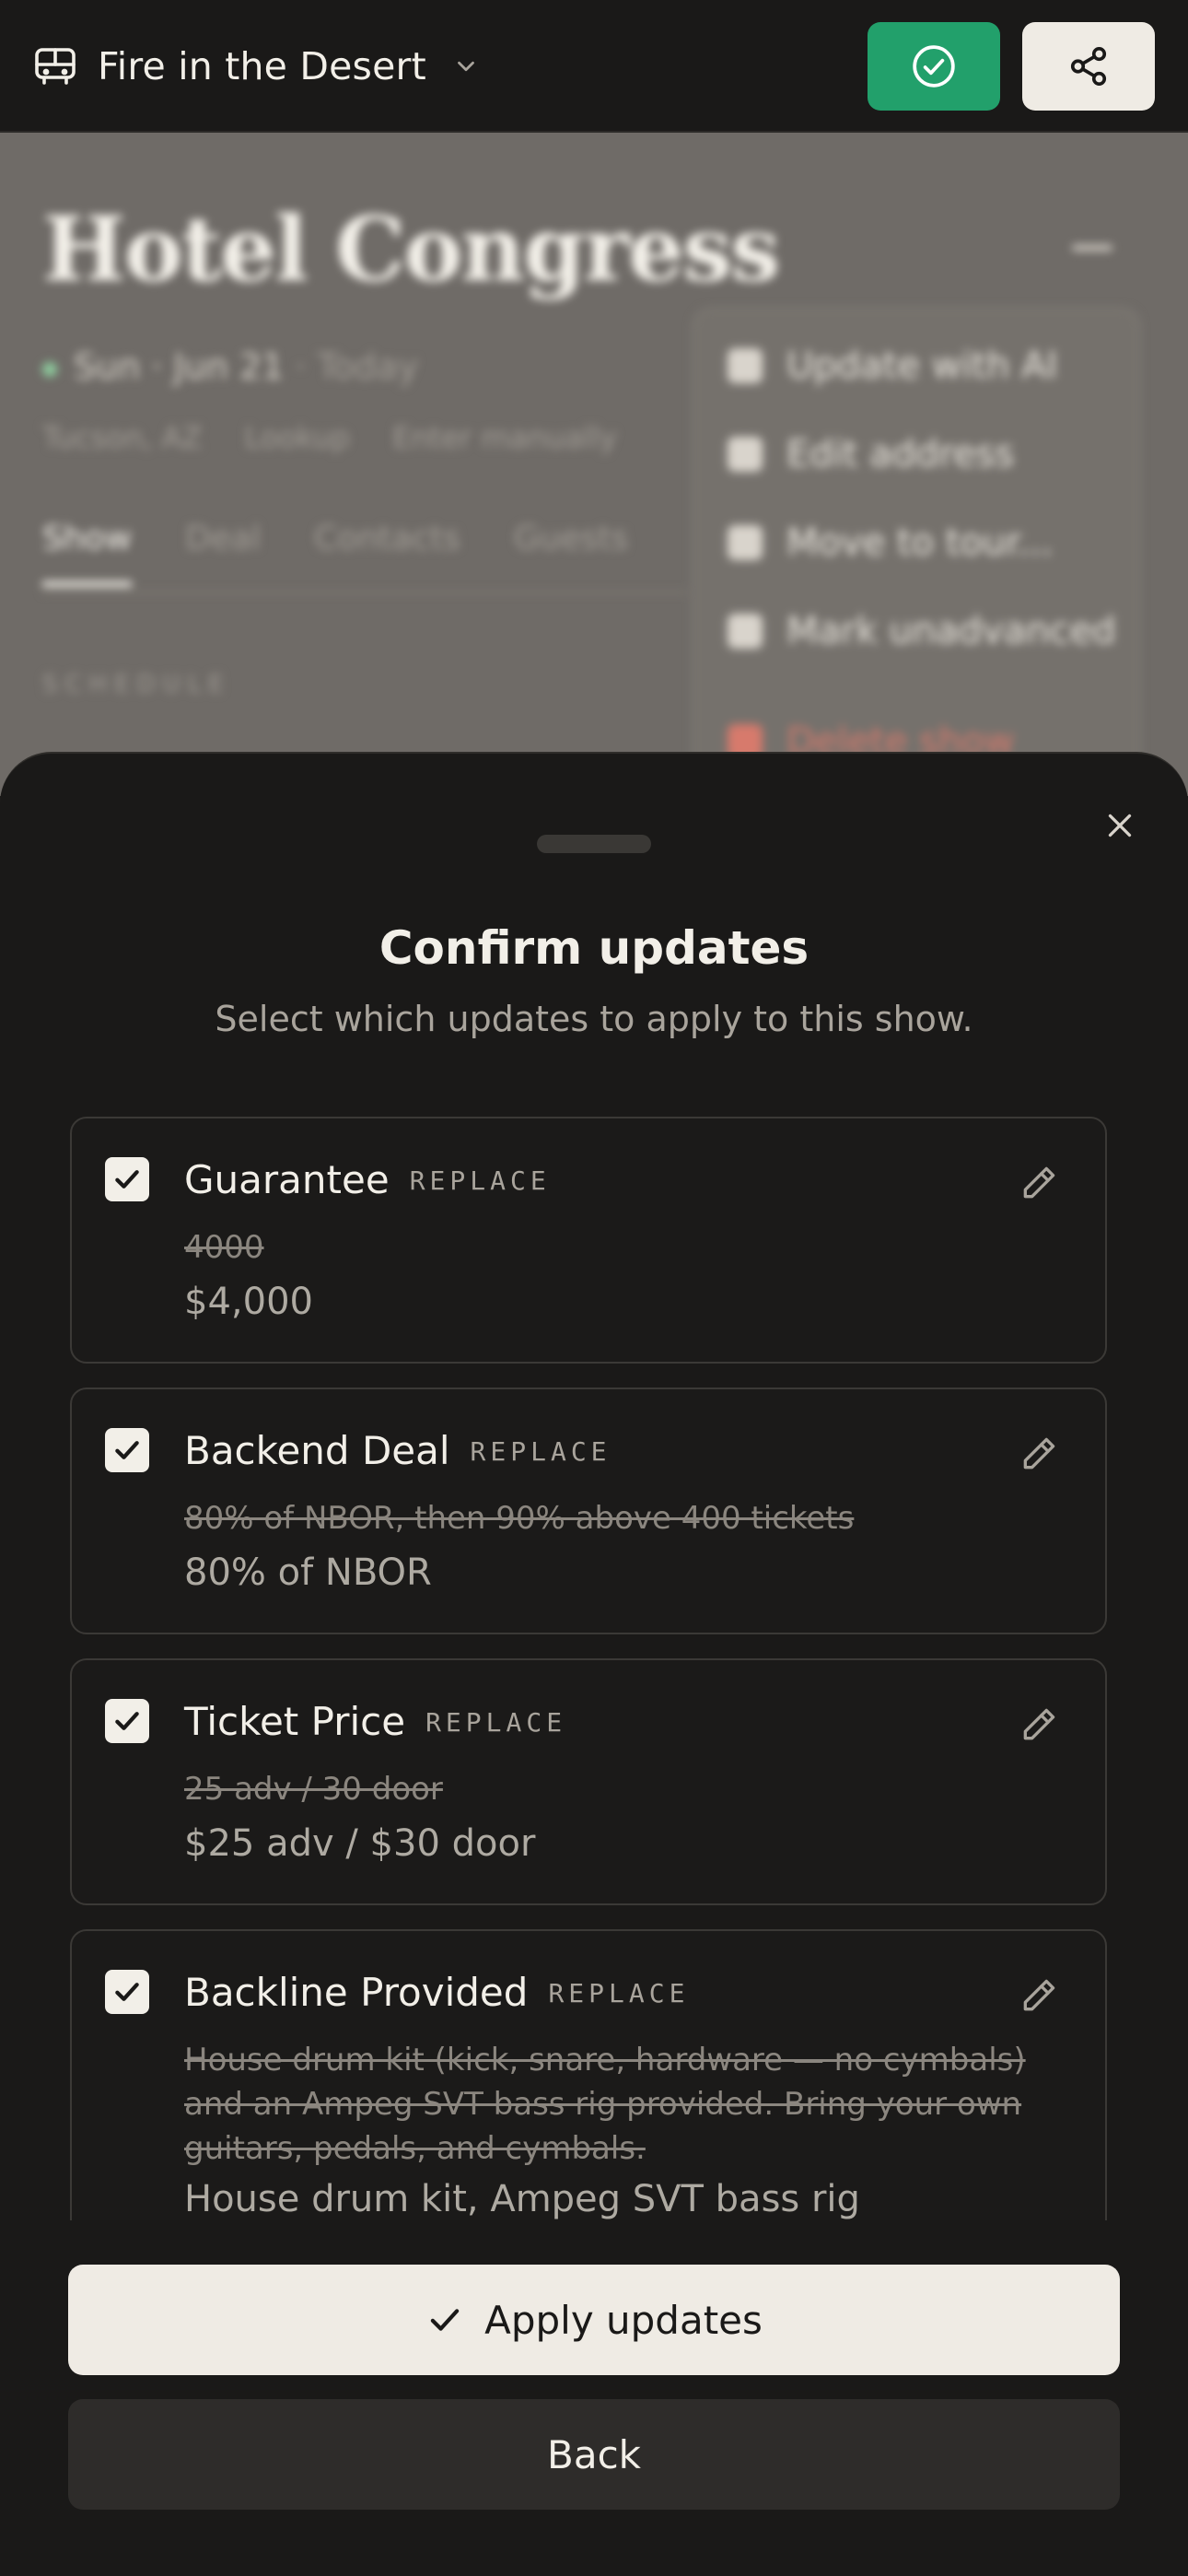 This screenshot has height=2576, width=1188. Describe the element at coordinates (295, 1721) in the screenshot. I see `field-label: Ticket Price` at that location.